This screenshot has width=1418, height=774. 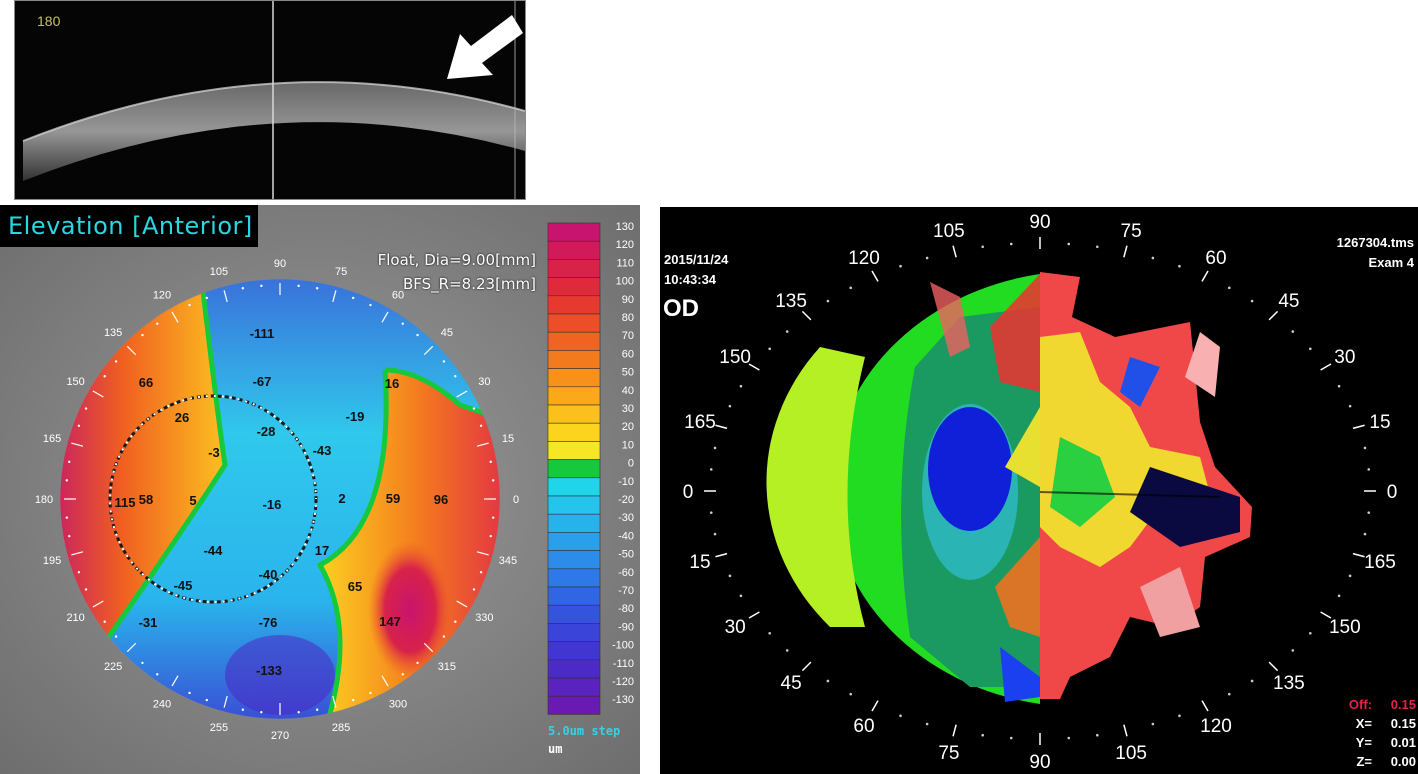 What do you see at coordinates (44, 500) in the screenshot?
I see `angle-label-180: 180` at bounding box center [44, 500].